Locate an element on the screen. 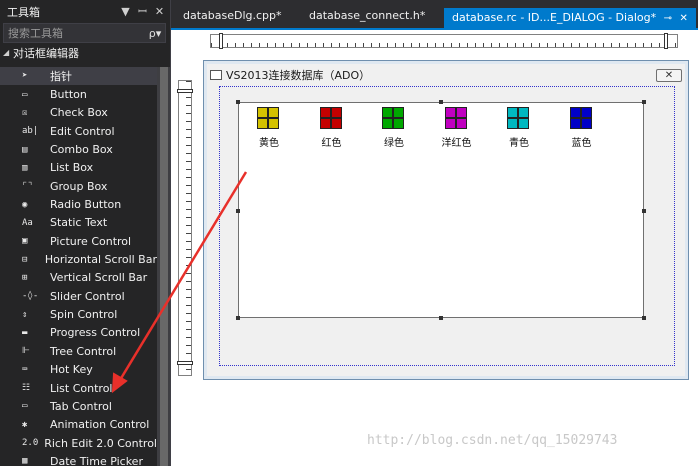 Image resolution: width=698 pixels, height=466 pixels. toolbox-item-label: Radio Button is located at coordinates (86, 205).